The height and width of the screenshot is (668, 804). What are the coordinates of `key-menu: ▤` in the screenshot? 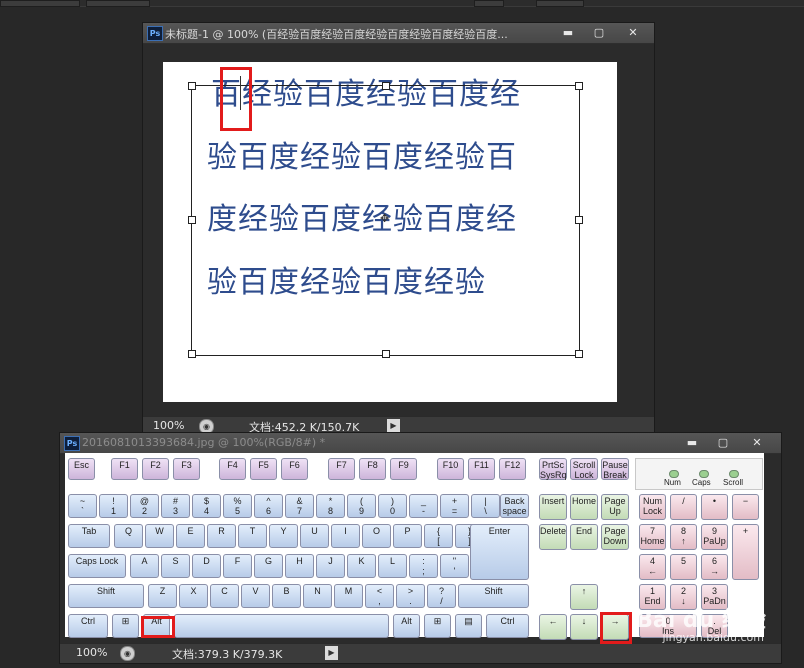 It's located at (468, 626).